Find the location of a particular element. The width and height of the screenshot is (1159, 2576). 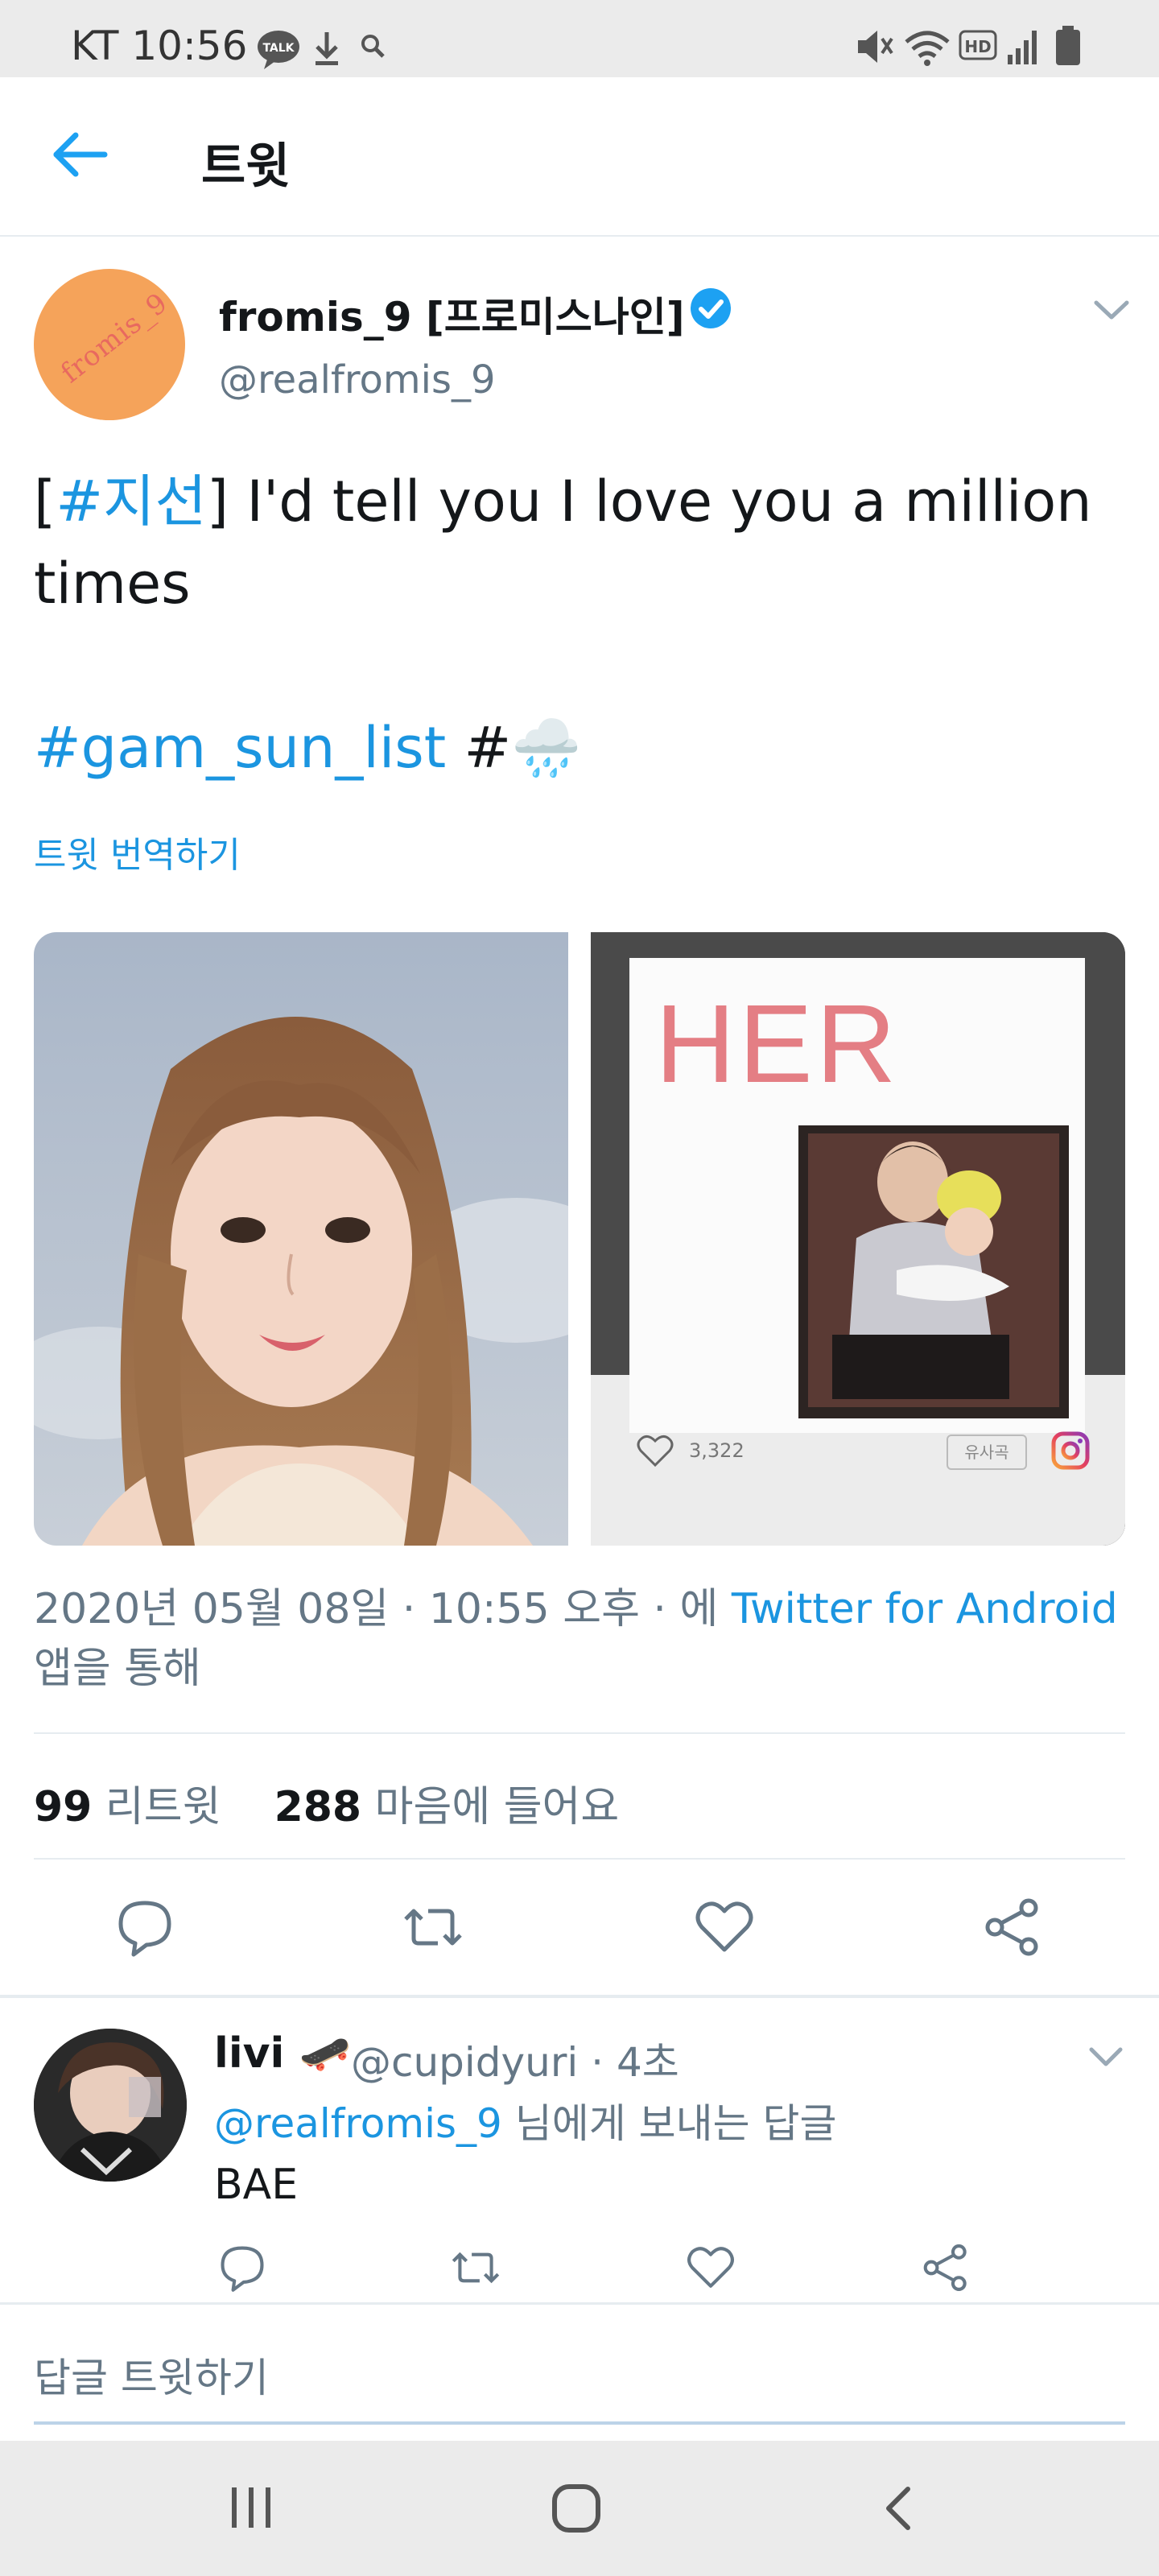

section-separator is located at coordinates (579, 1996).